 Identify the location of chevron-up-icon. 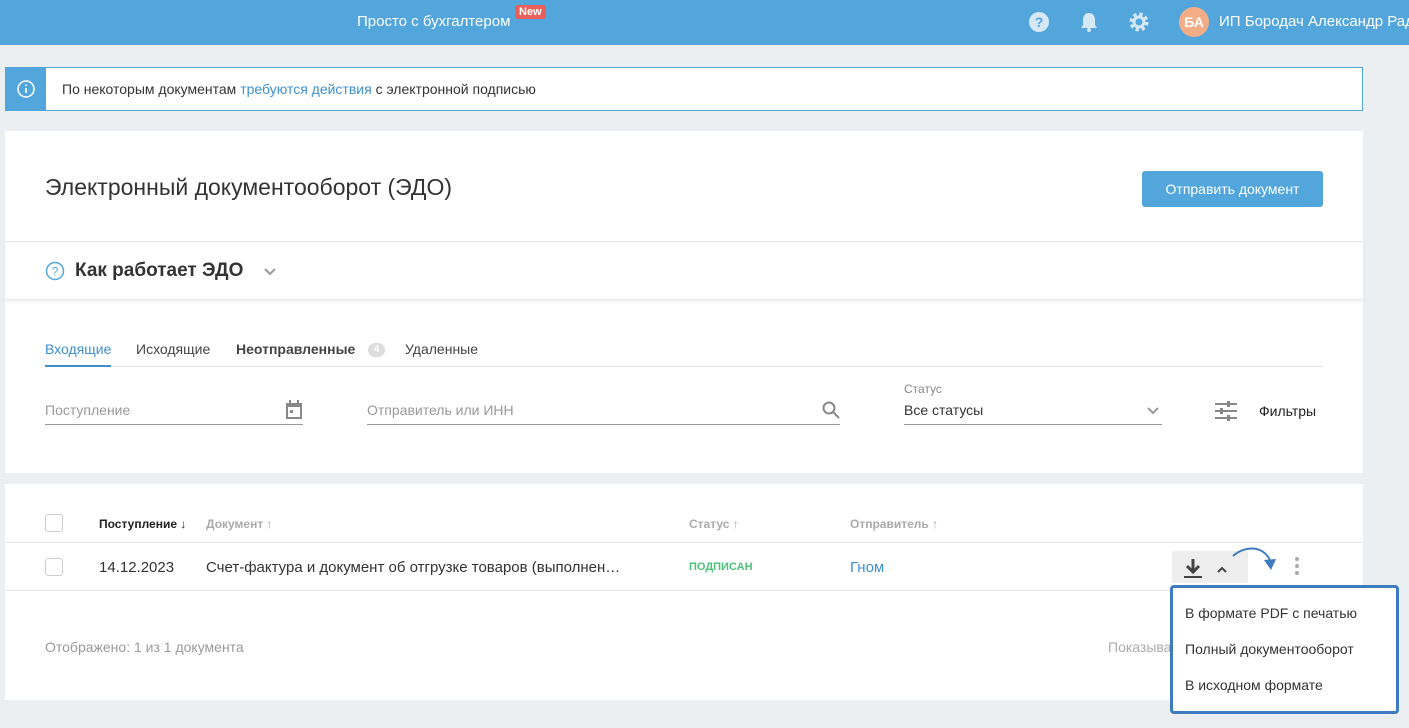
(1222, 569).